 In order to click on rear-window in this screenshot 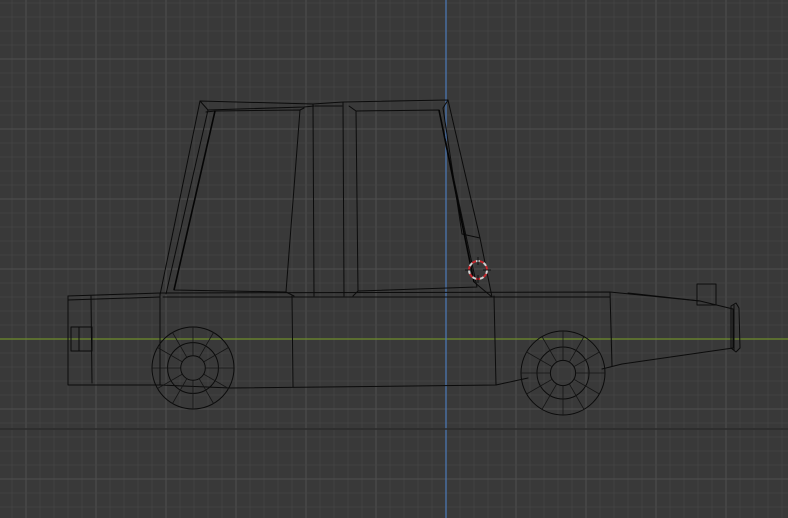, I will do `click(239, 202)`.